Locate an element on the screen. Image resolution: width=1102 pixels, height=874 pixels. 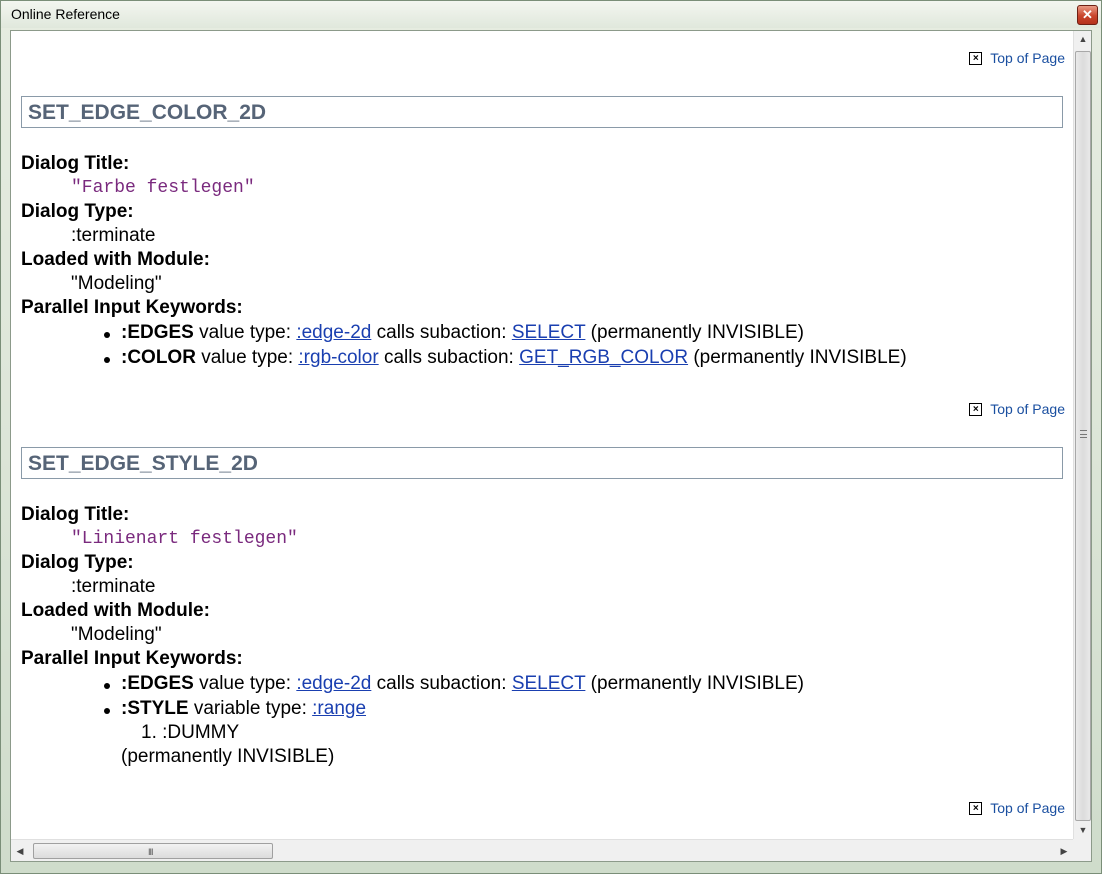
scroll-up-icon: ▲ is located at coordinates (1083, 39).